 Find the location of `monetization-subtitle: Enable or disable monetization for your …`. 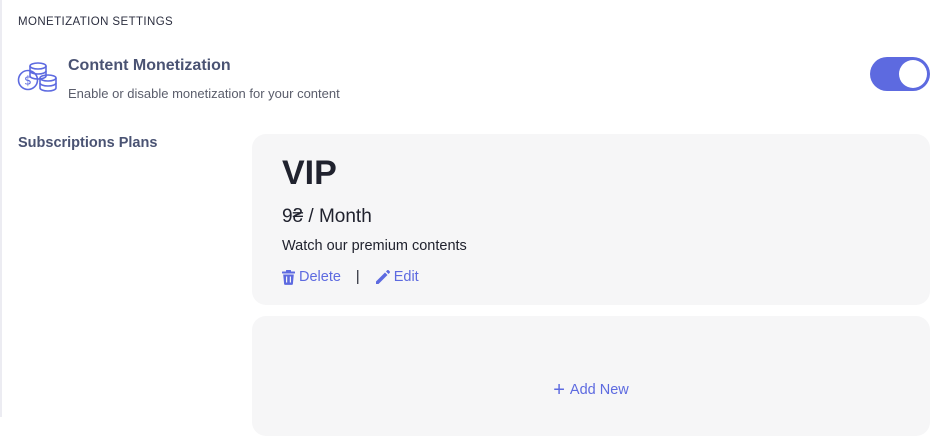

monetization-subtitle: Enable or disable monetization for your … is located at coordinates (204, 93).